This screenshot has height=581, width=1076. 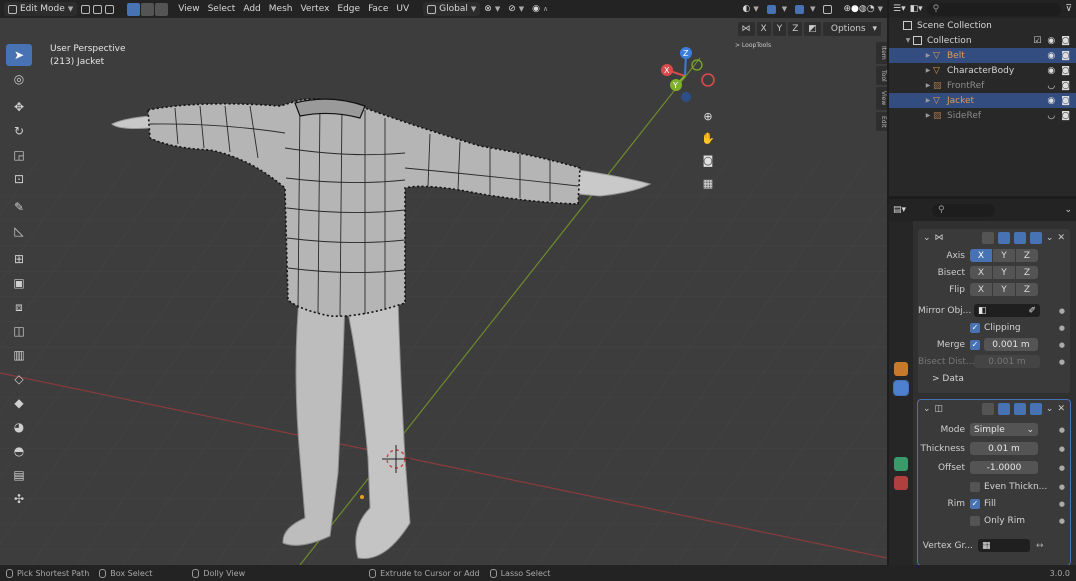 What do you see at coordinates (708, 138) in the screenshot?
I see `hand-pan-icon: ✋` at bounding box center [708, 138].